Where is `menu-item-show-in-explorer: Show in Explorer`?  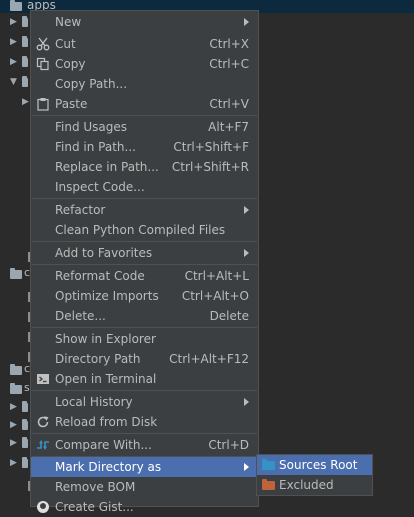 menu-item-show-in-explorer: Show in Explorer is located at coordinates (144, 339).